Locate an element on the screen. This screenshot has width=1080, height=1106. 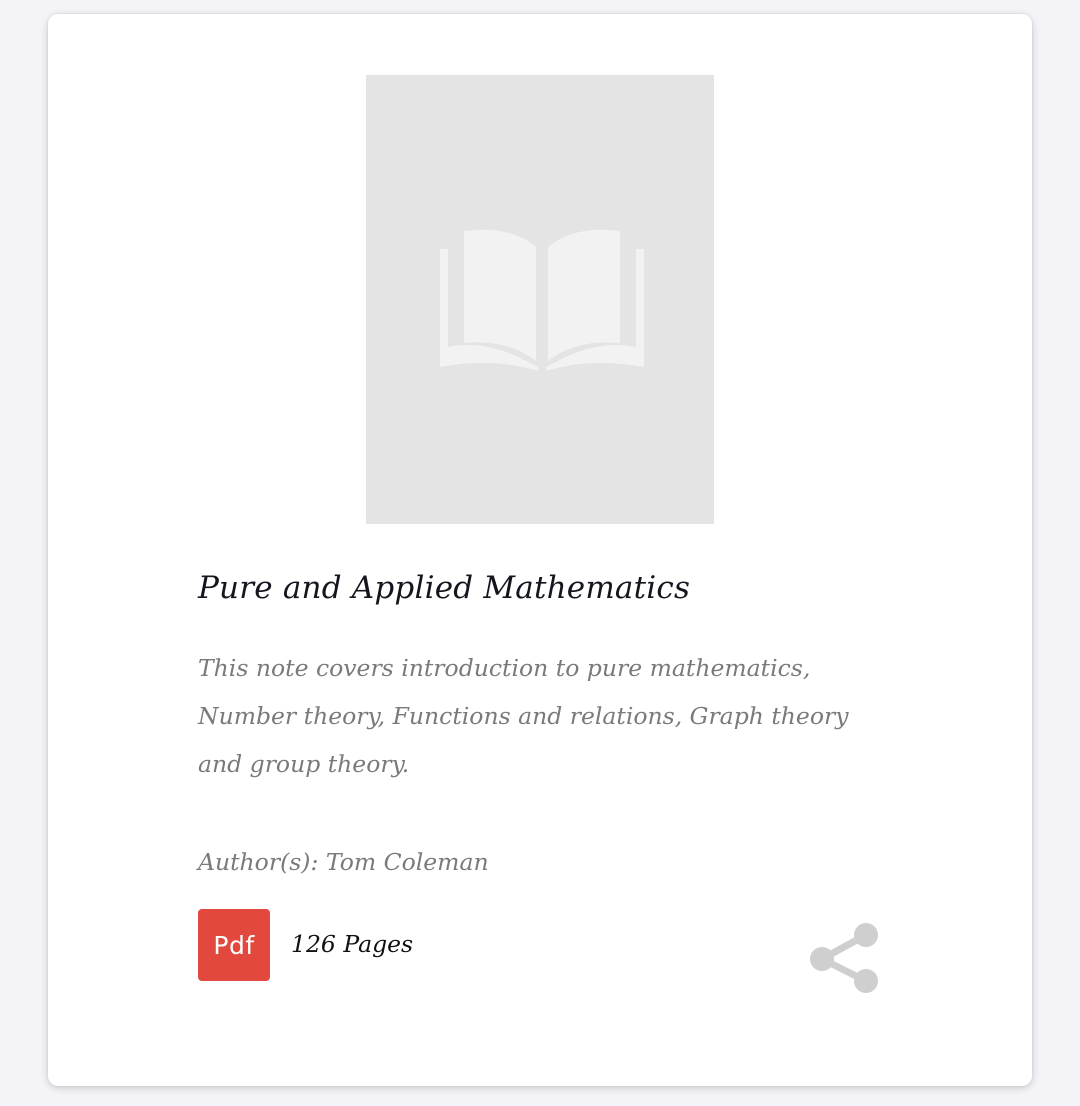
page-count: 126 Pages is located at coordinates (352, 944).